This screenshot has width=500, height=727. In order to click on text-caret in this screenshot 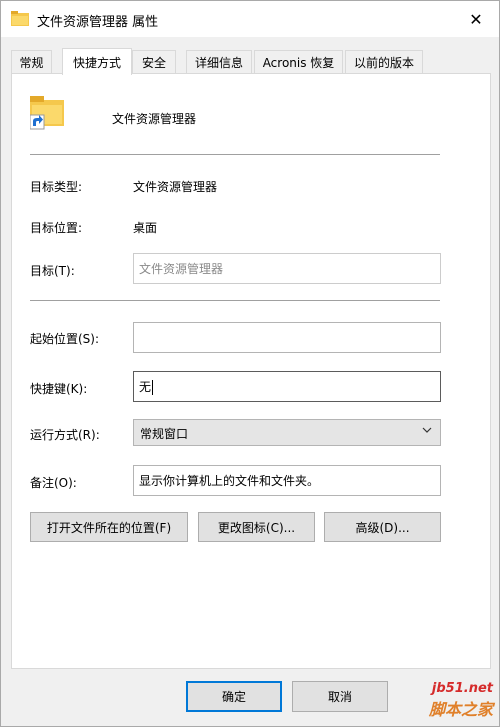, I will do `click(153, 387)`.